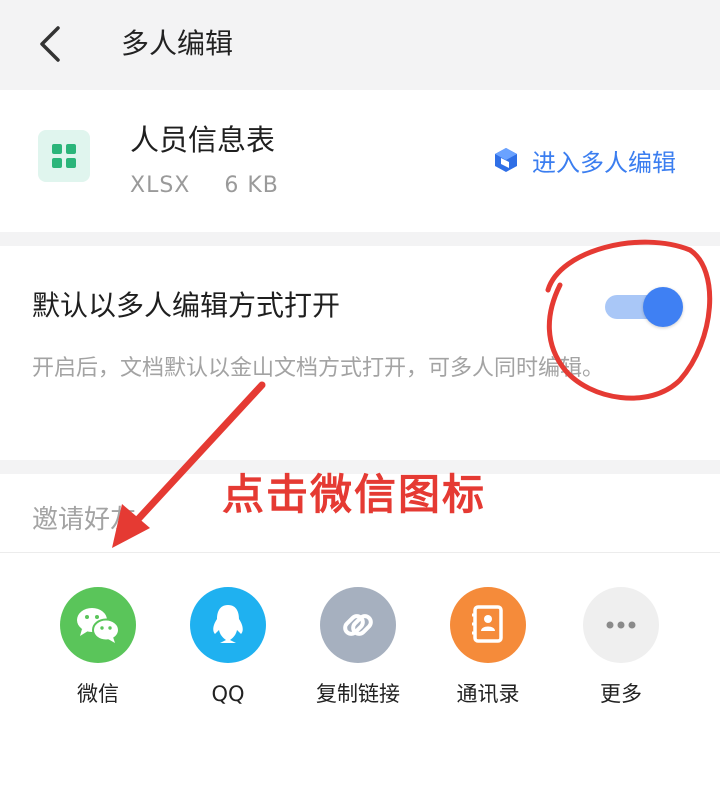  I want to click on file-format: XLSX, so click(160, 185).